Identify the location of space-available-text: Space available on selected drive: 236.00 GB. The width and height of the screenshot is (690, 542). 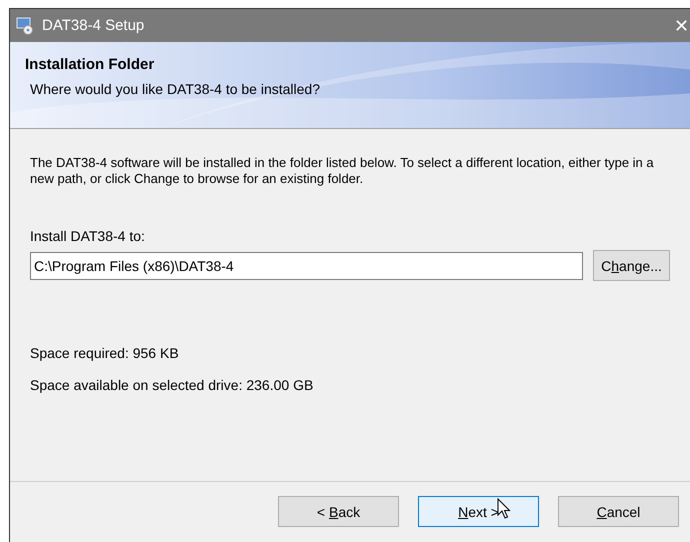
(172, 385).